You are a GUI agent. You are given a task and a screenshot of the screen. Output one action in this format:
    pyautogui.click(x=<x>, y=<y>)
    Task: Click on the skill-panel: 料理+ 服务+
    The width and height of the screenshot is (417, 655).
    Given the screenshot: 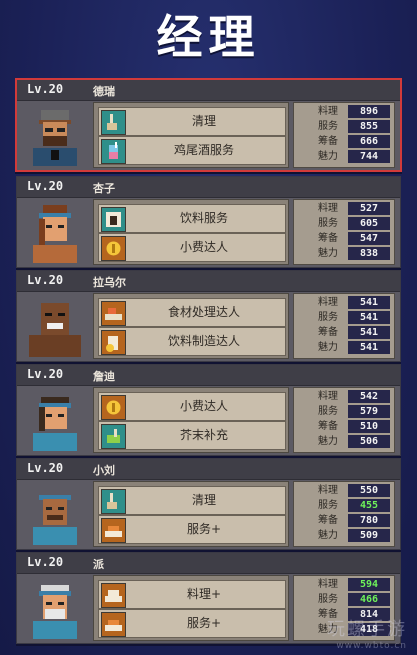 What is the action you would take?
    pyautogui.click(x=191, y=608)
    